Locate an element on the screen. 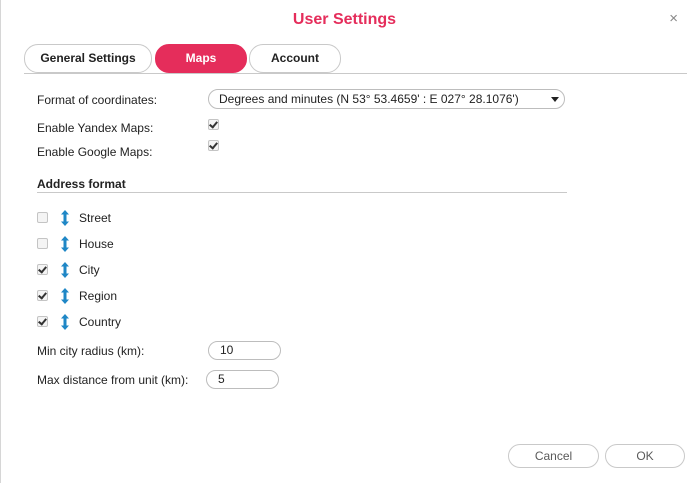  tab-account: Account is located at coordinates (295, 58).